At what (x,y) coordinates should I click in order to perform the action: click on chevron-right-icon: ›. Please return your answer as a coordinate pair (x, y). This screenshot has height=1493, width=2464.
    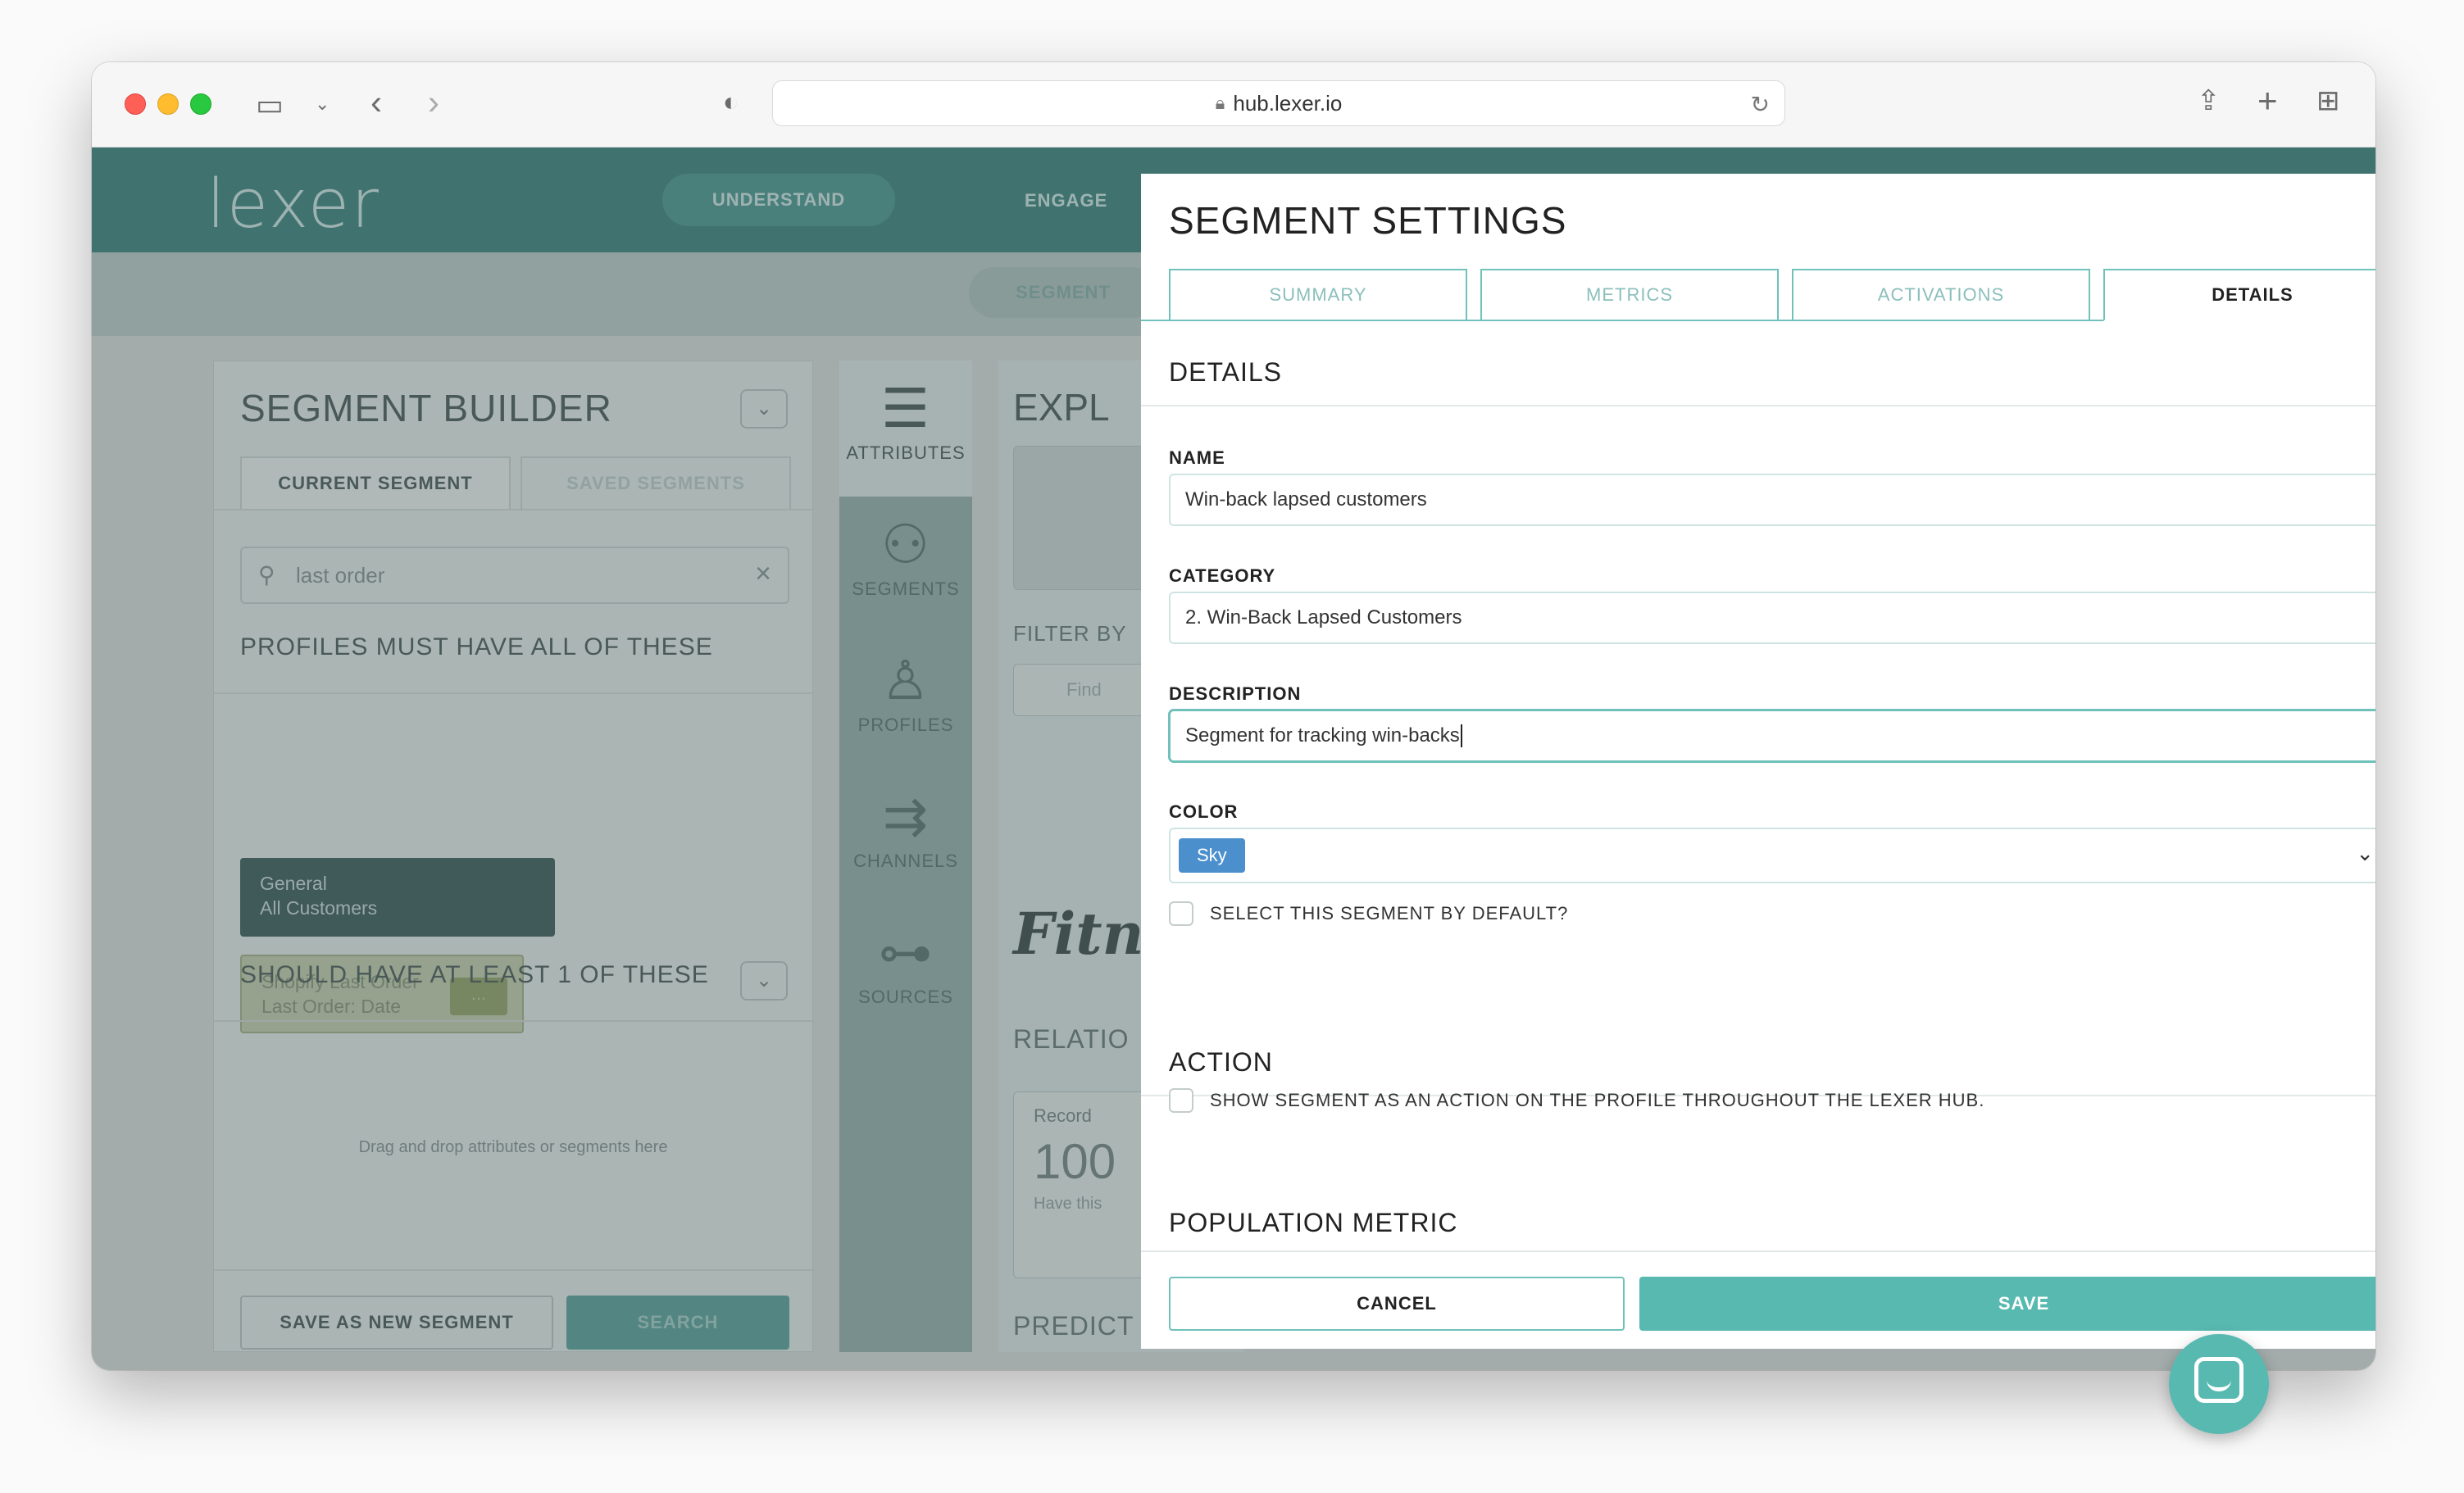
    Looking at the image, I should click on (434, 102).